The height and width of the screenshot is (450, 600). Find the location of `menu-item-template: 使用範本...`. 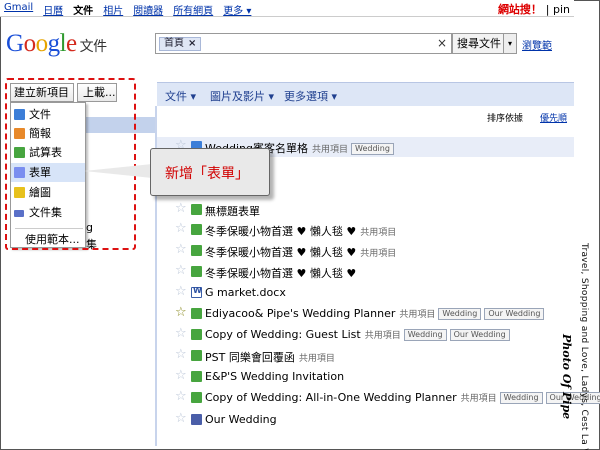

menu-item-template: 使用範本... is located at coordinates (48, 239).